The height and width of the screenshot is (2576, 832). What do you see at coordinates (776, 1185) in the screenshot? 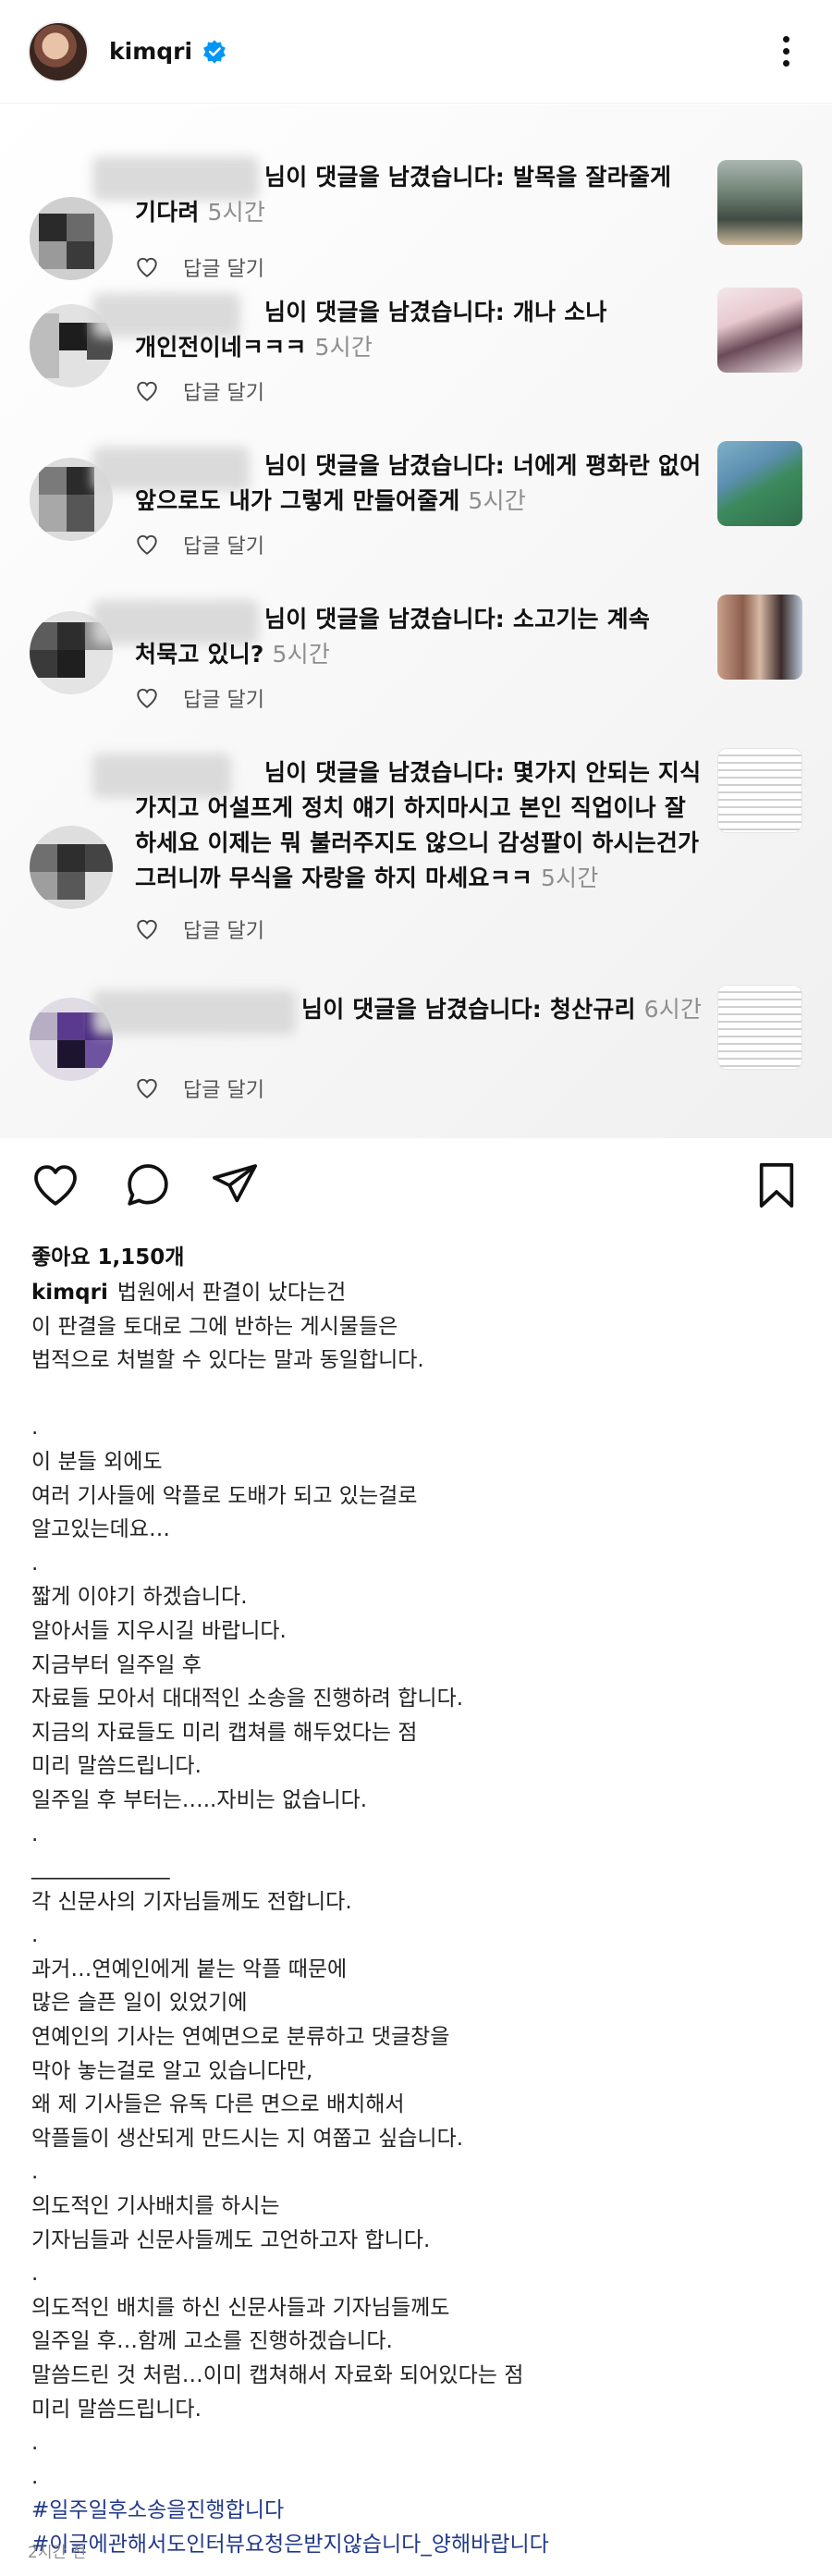
I see `bookmark-icon` at bounding box center [776, 1185].